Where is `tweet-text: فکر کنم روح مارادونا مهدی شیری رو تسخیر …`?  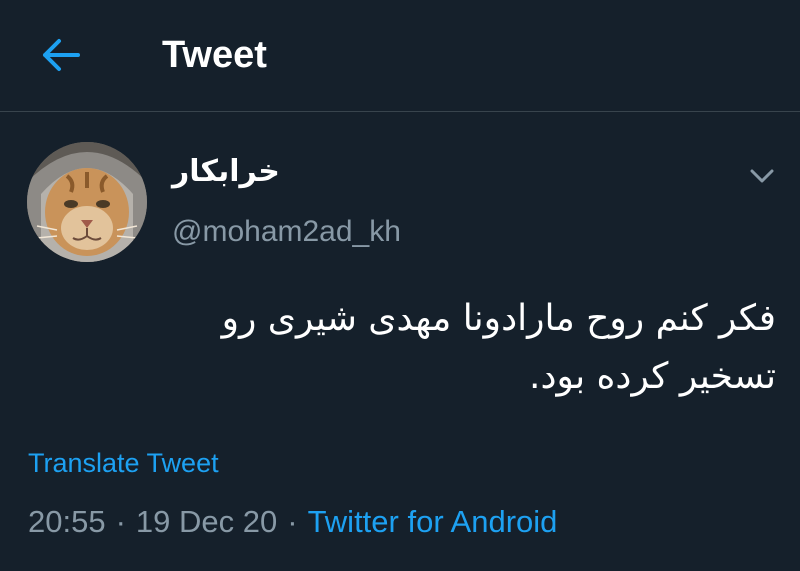
tweet-text: فکر کنم روح مارادونا مهدی شیری رو تسخیر … is located at coordinates (498, 347).